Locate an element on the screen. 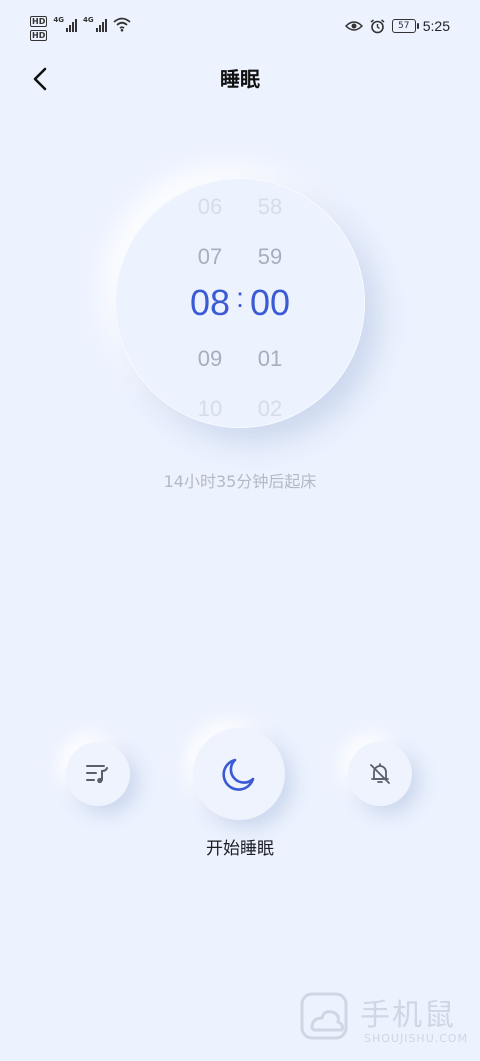 This screenshot has width=480, height=1061. clock-time: 5:25 is located at coordinates (436, 26).